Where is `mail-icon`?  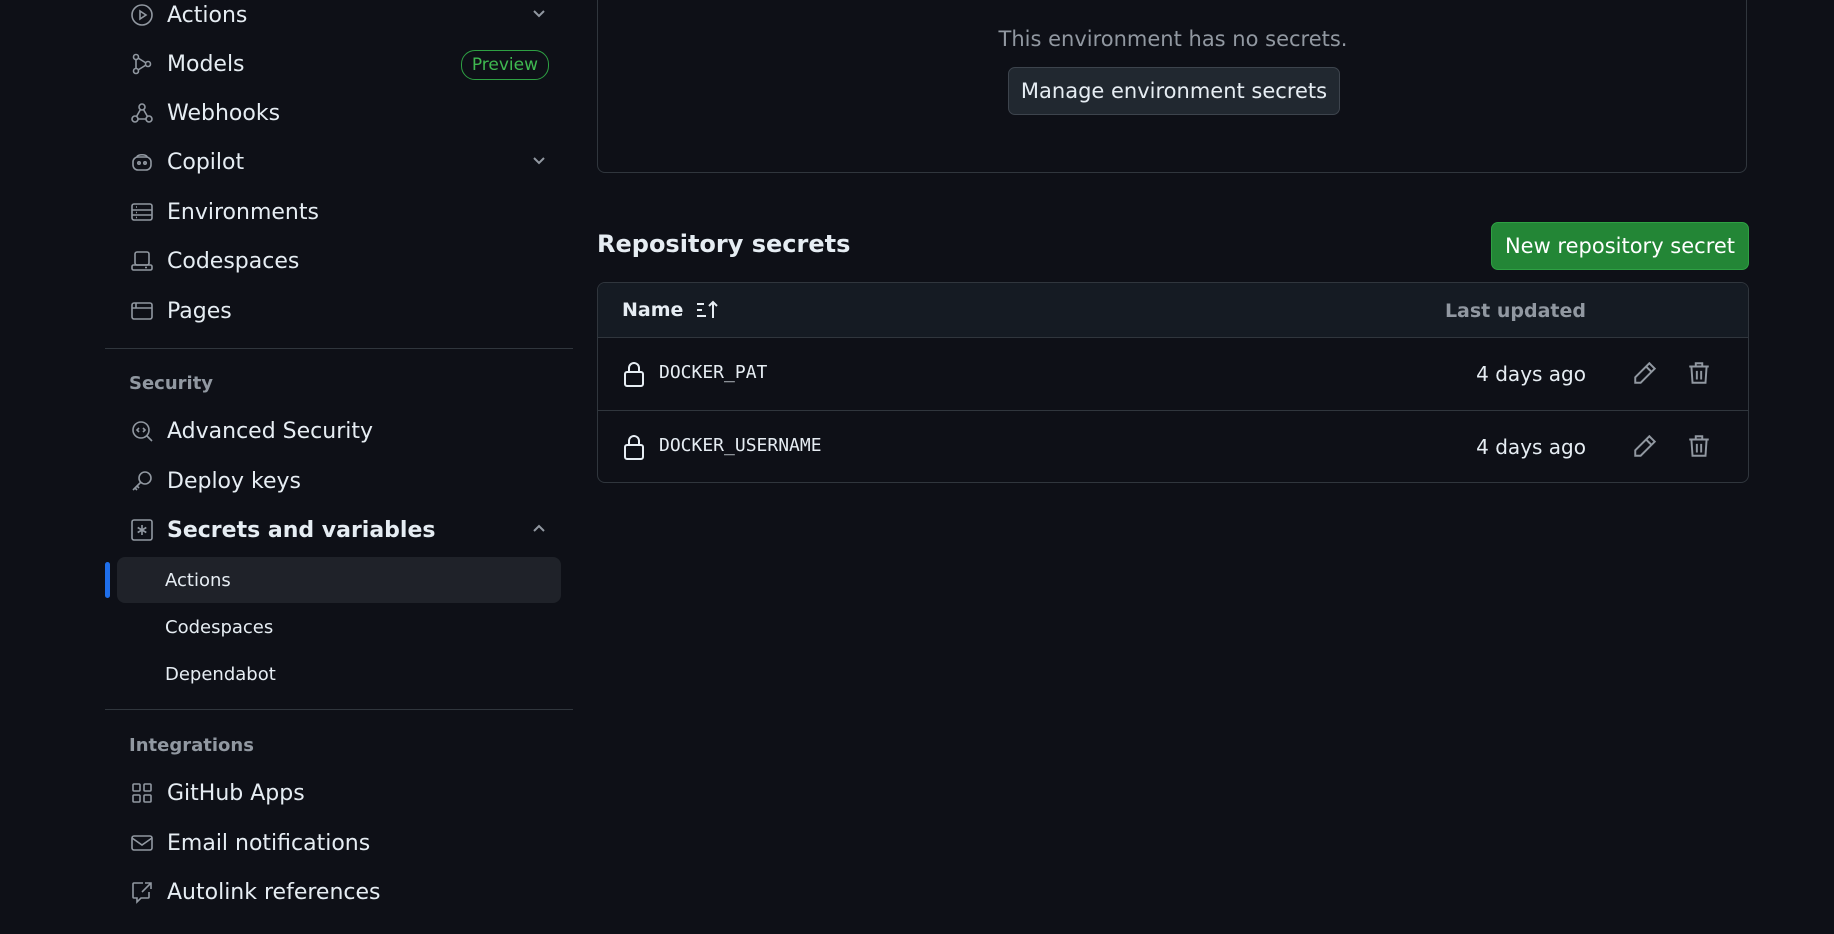
mail-icon is located at coordinates (142, 843).